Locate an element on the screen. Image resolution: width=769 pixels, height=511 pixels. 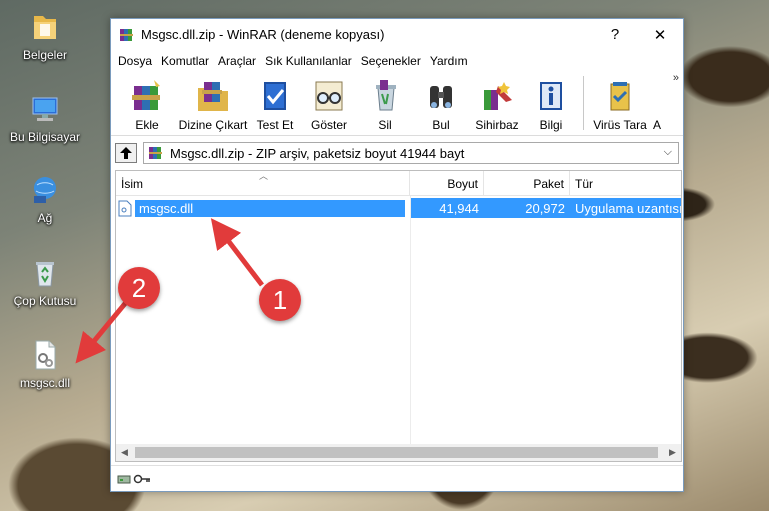
wizard-icon is located at coordinates (498, 96).